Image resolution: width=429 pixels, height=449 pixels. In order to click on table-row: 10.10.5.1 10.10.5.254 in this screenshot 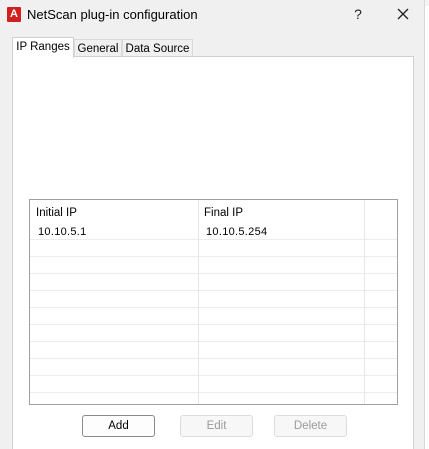, I will do `click(213, 231)`.